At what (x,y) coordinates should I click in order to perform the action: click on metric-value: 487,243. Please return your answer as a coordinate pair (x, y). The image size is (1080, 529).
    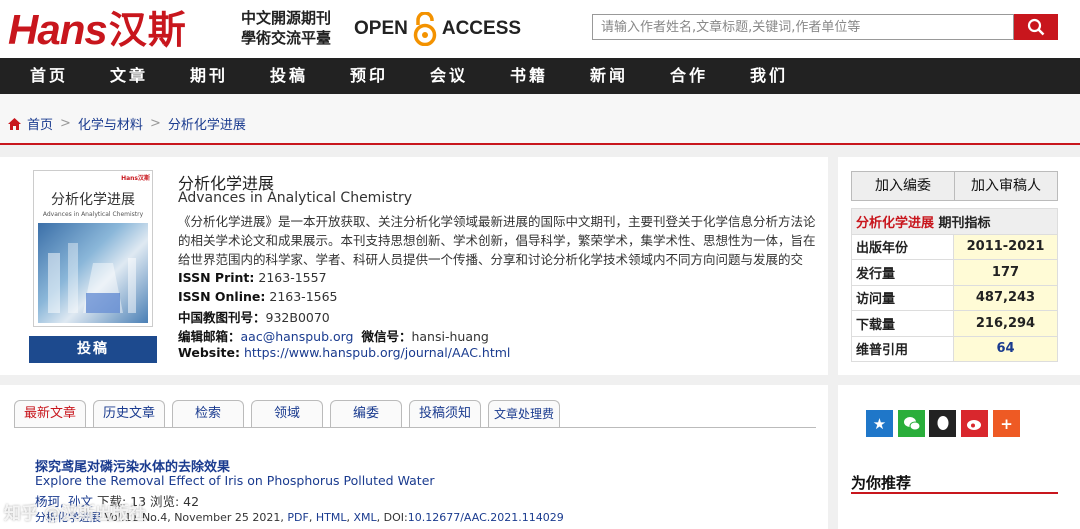
    Looking at the image, I should click on (1005, 297).